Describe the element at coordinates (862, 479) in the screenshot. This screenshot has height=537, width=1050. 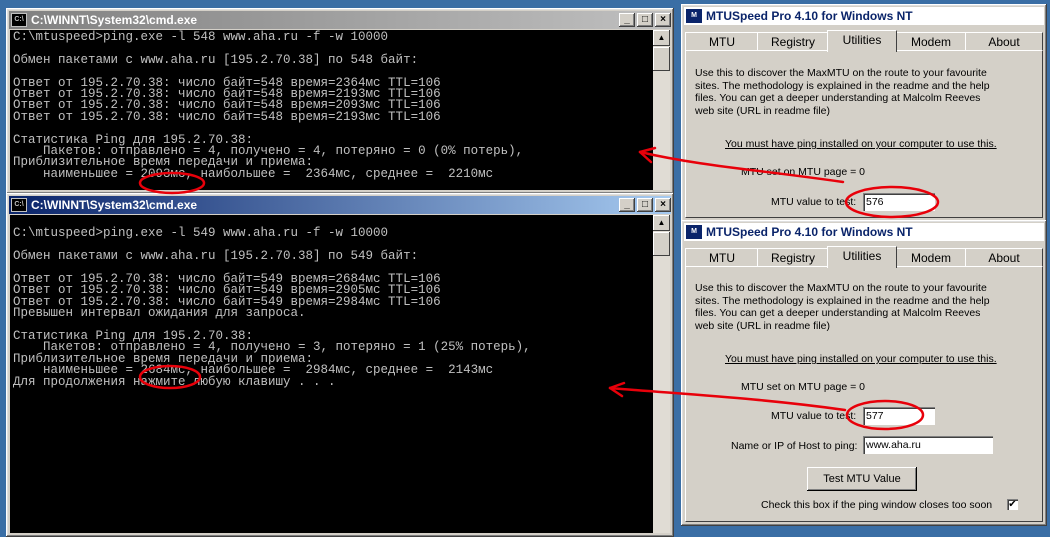
I see `test-mtu-button: Test MTU Value` at that location.